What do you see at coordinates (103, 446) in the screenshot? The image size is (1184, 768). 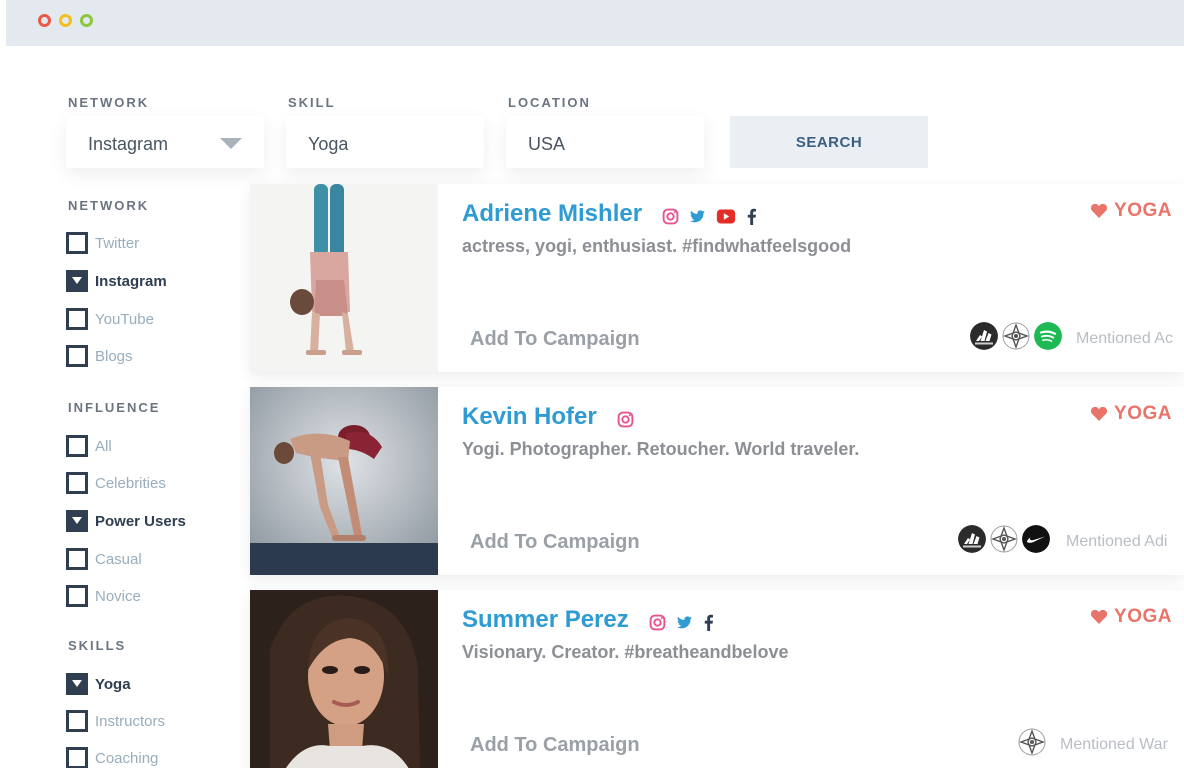 I see `filter-label: All` at bounding box center [103, 446].